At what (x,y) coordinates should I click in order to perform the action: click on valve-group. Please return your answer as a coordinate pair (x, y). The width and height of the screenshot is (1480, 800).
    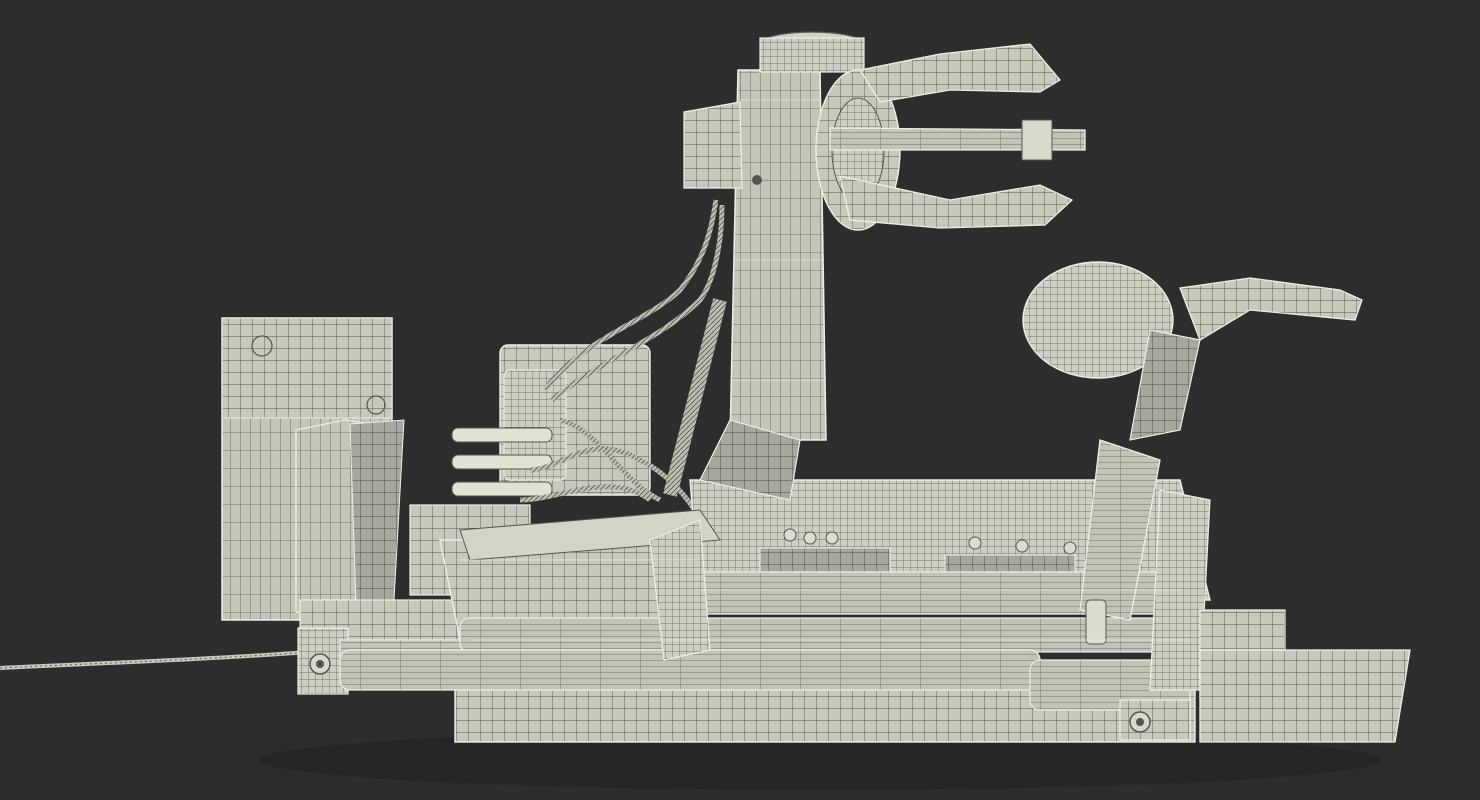
    Looking at the image, I should click on (502, 462).